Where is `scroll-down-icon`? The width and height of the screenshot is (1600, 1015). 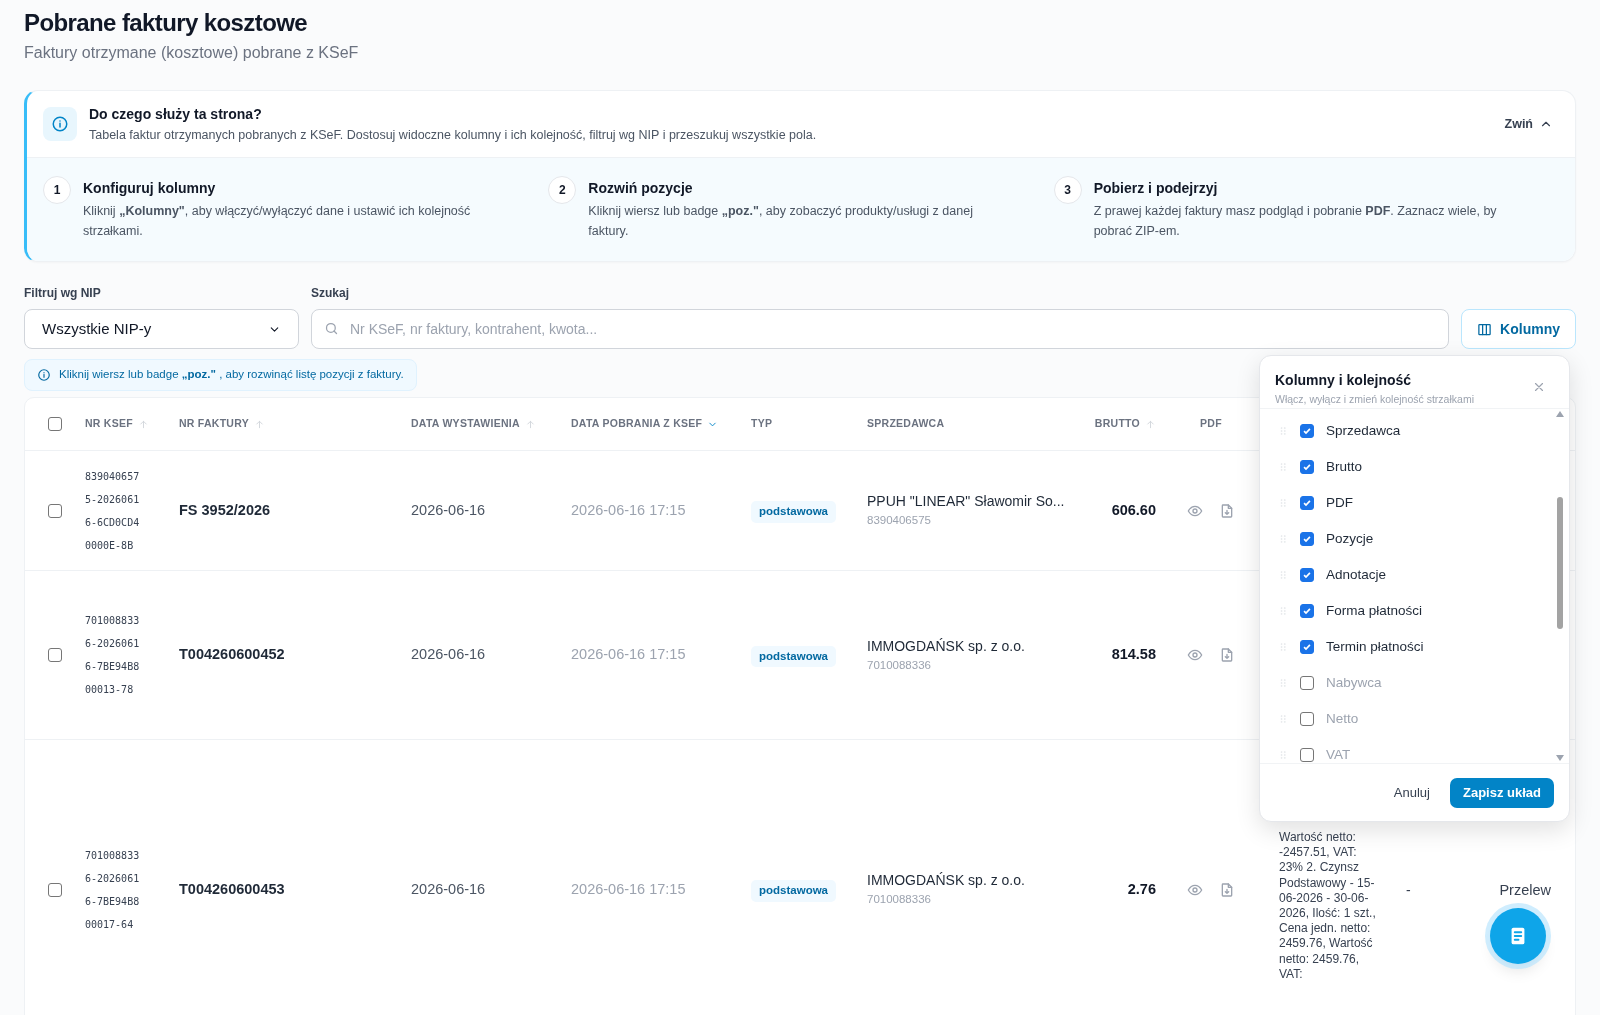
scroll-down-icon is located at coordinates (1560, 758).